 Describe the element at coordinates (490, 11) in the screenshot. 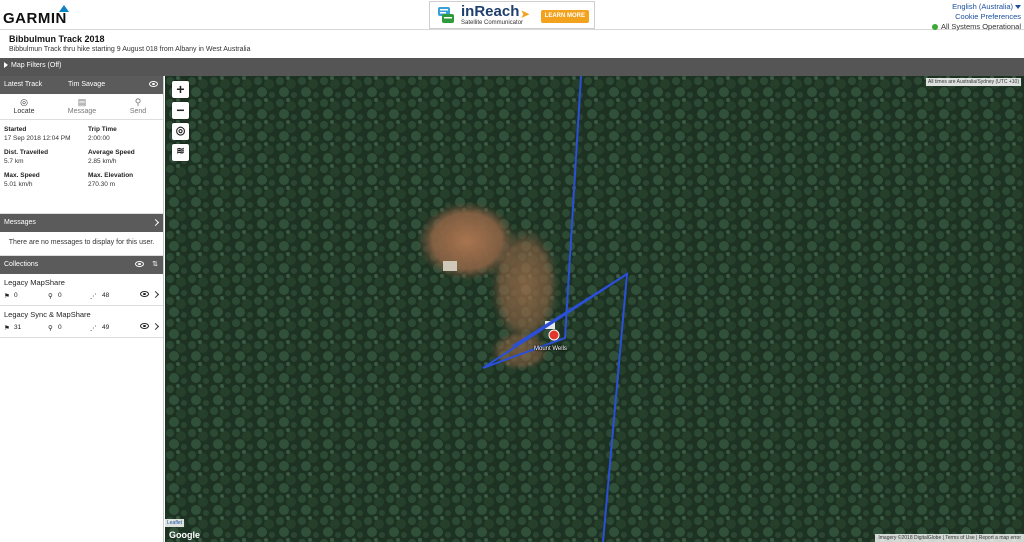

I see `ad-title: inReach` at that location.